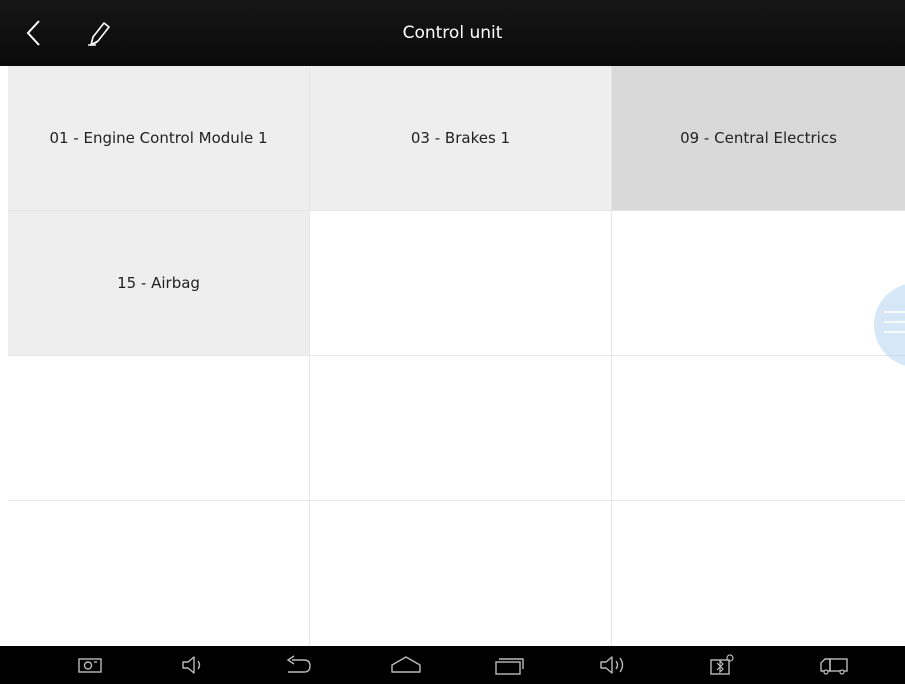  I want to click on screenshot-button, so click(90, 665).